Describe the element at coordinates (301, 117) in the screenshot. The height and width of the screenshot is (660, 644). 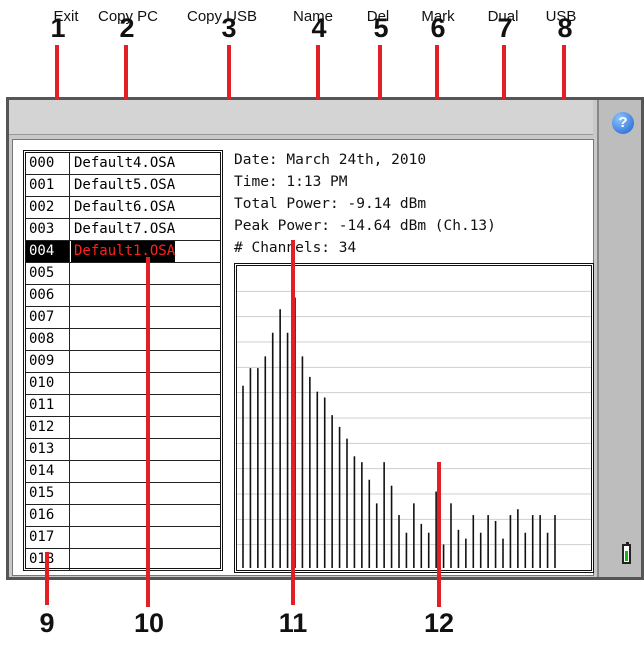
I see `menu-bar` at that location.